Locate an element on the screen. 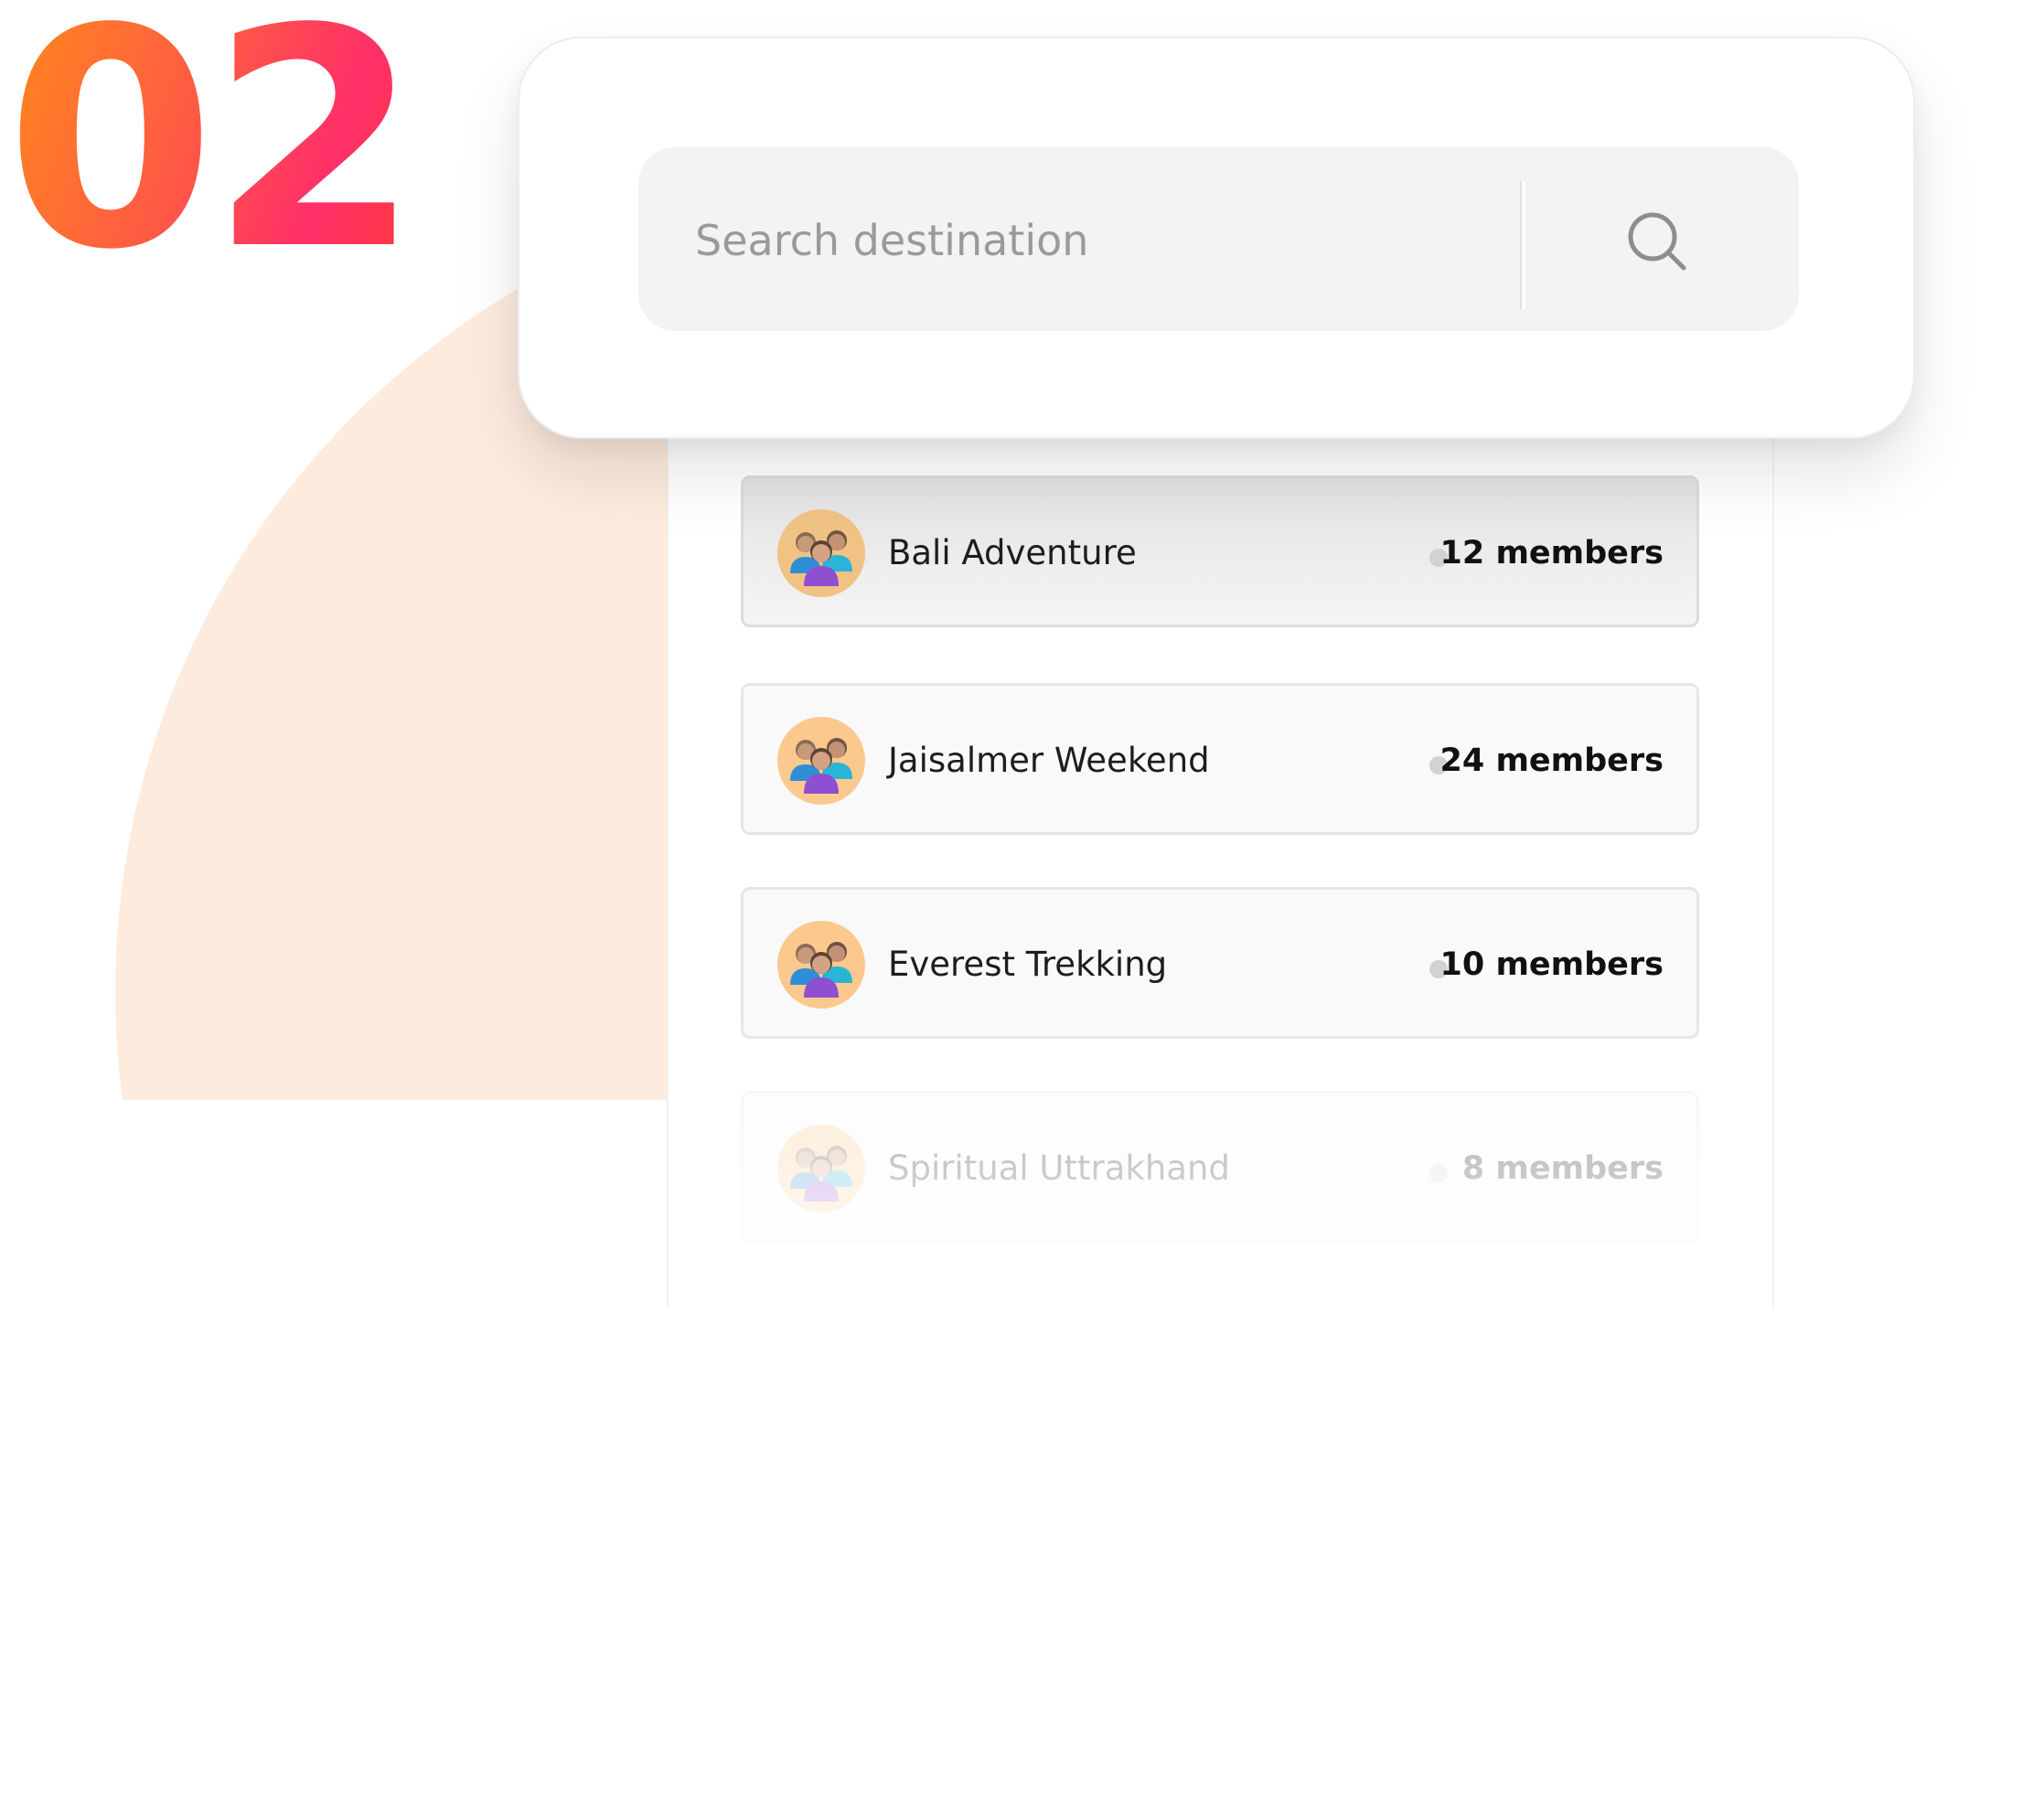 The image size is (2044, 1805). search-divider is located at coordinates (1523, 245).